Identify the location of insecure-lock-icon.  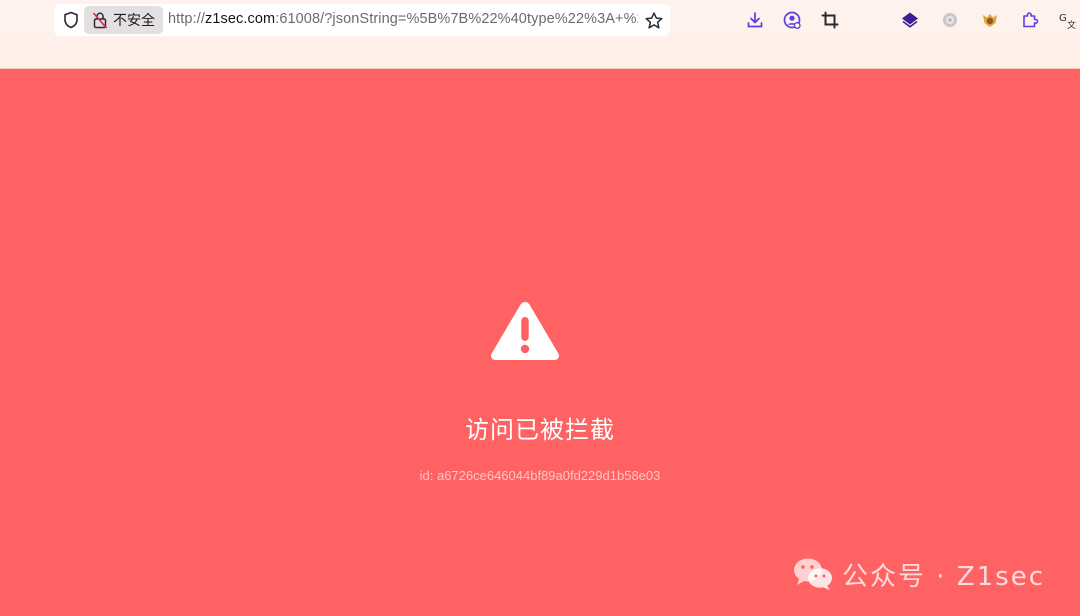
(100, 20).